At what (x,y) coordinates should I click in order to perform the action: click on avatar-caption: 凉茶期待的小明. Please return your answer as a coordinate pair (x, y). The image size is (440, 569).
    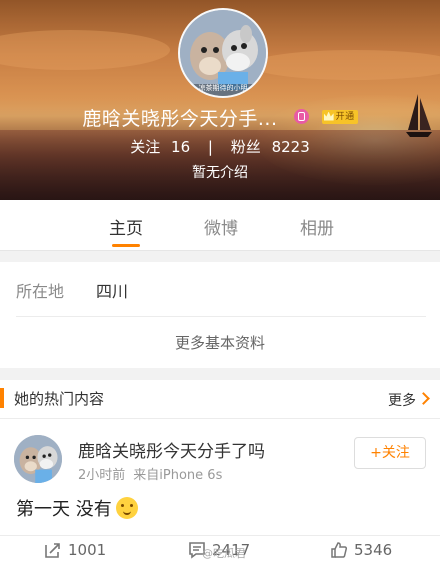
    Looking at the image, I should click on (223, 88).